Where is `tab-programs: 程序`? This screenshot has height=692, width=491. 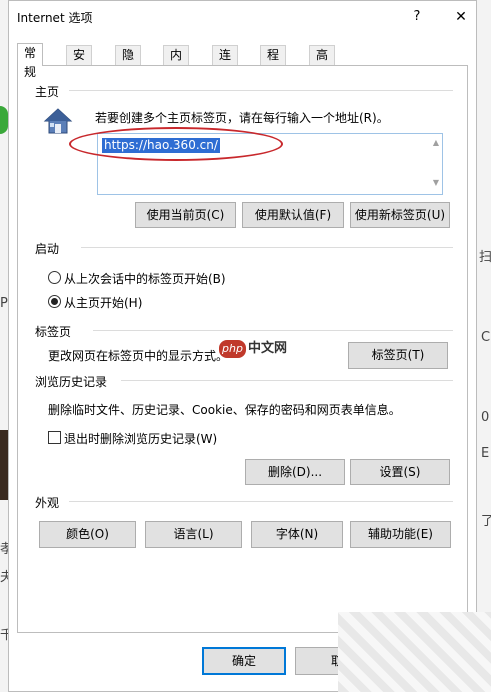 tab-programs: 程序 is located at coordinates (273, 63).